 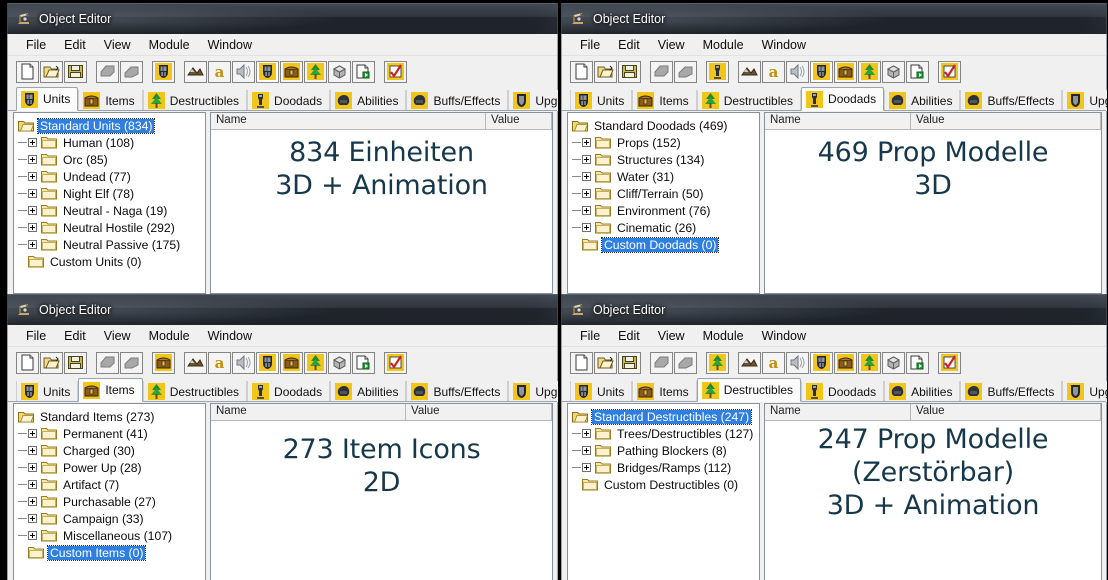 I want to click on tree-item: Props (152), so click(x=665, y=142).